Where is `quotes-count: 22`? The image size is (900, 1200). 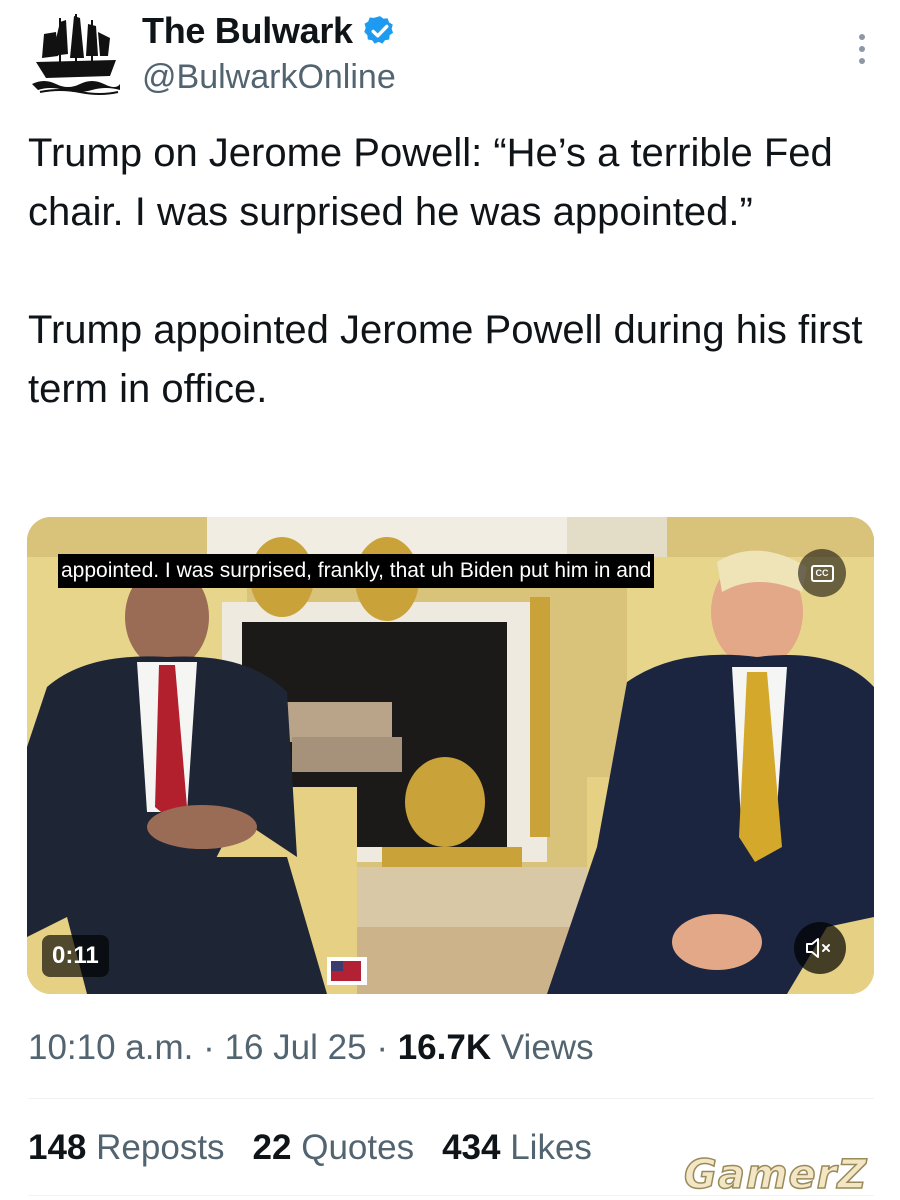 quotes-count: 22 is located at coordinates (272, 1147).